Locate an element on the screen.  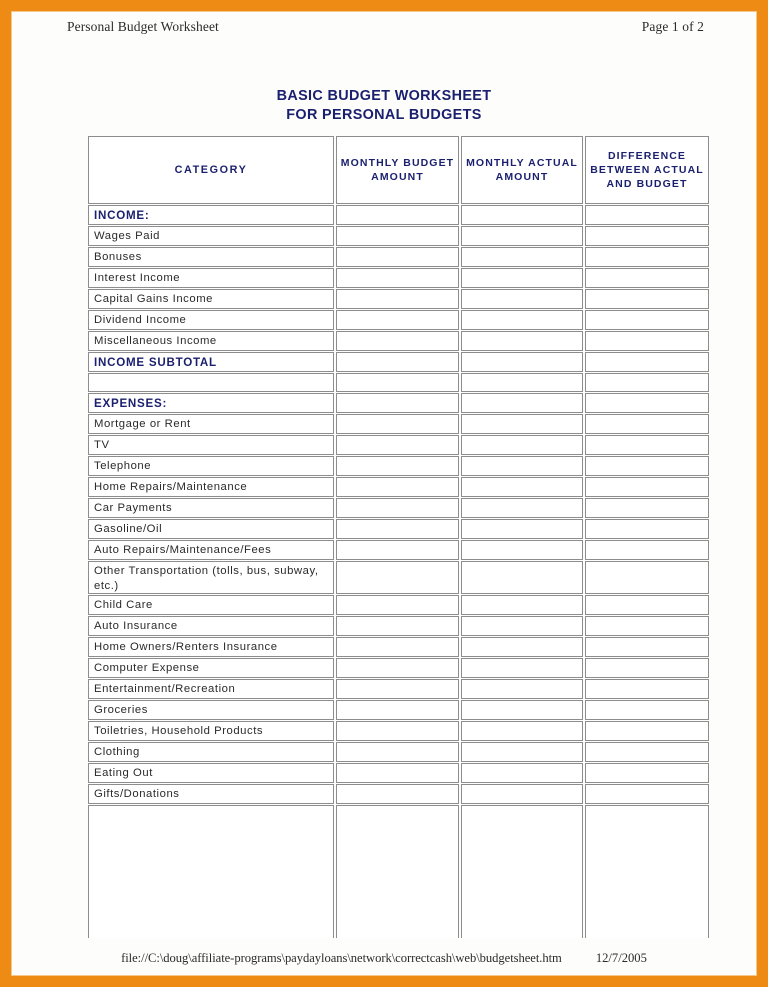
running-header-title: Personal Budget Worksheet is located at coordinates (143, 26).